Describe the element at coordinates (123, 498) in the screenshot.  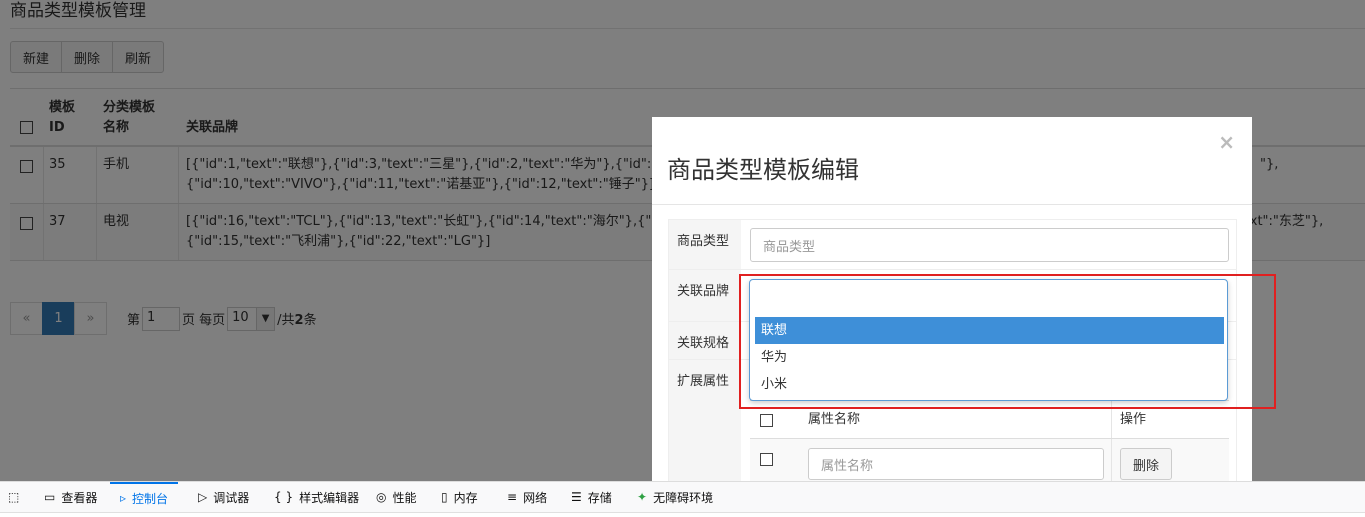
I see `console-icon: ▹` at that location.